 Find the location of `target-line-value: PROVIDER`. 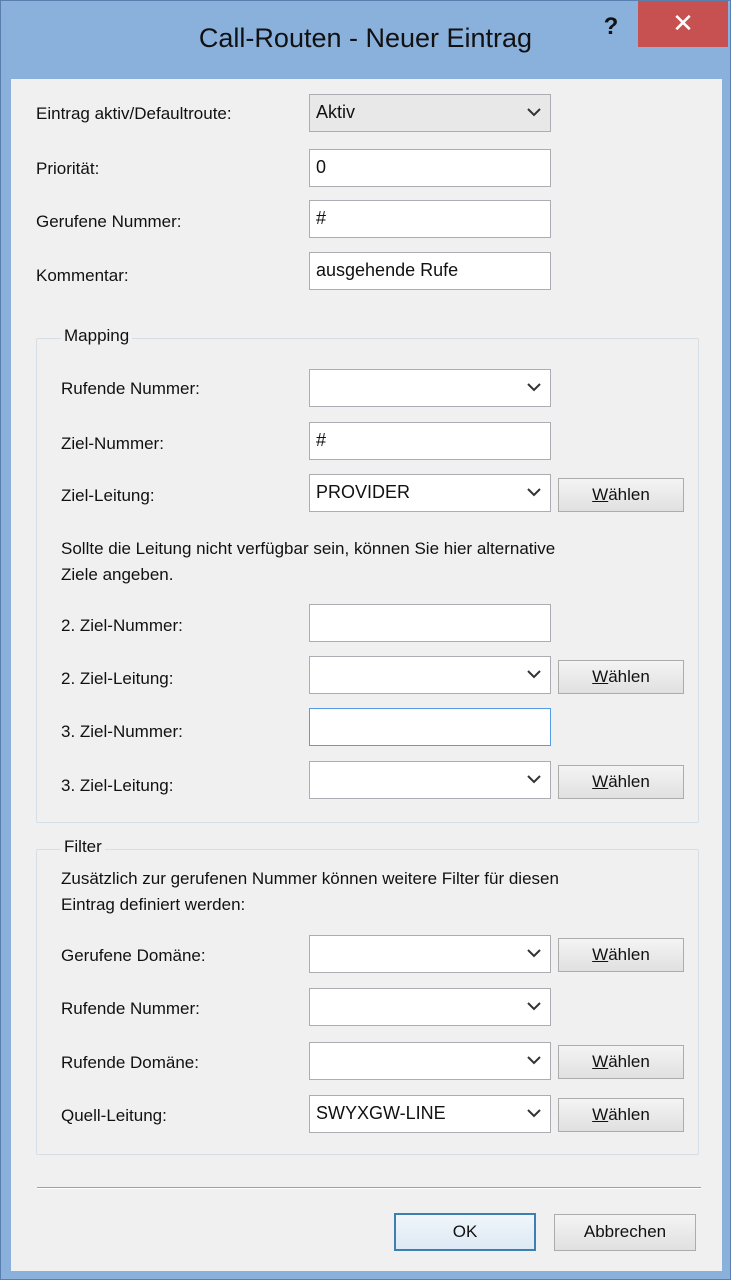

target-line-value: PROVIDER is located at coordinates (363, 492).